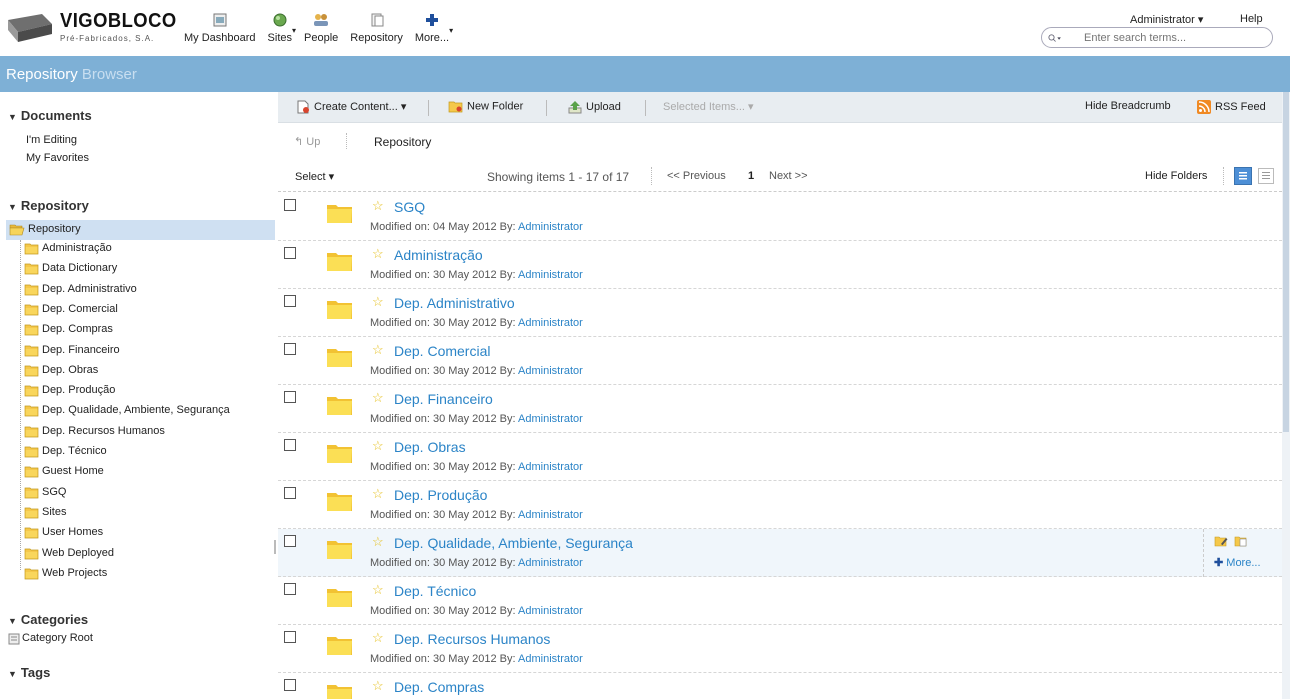 This screenshot has width=1290, height=699. What do you see at coordinates (321, 28) in the screenshot?
I see `nav-people: People` at bounding box center [321, 28].